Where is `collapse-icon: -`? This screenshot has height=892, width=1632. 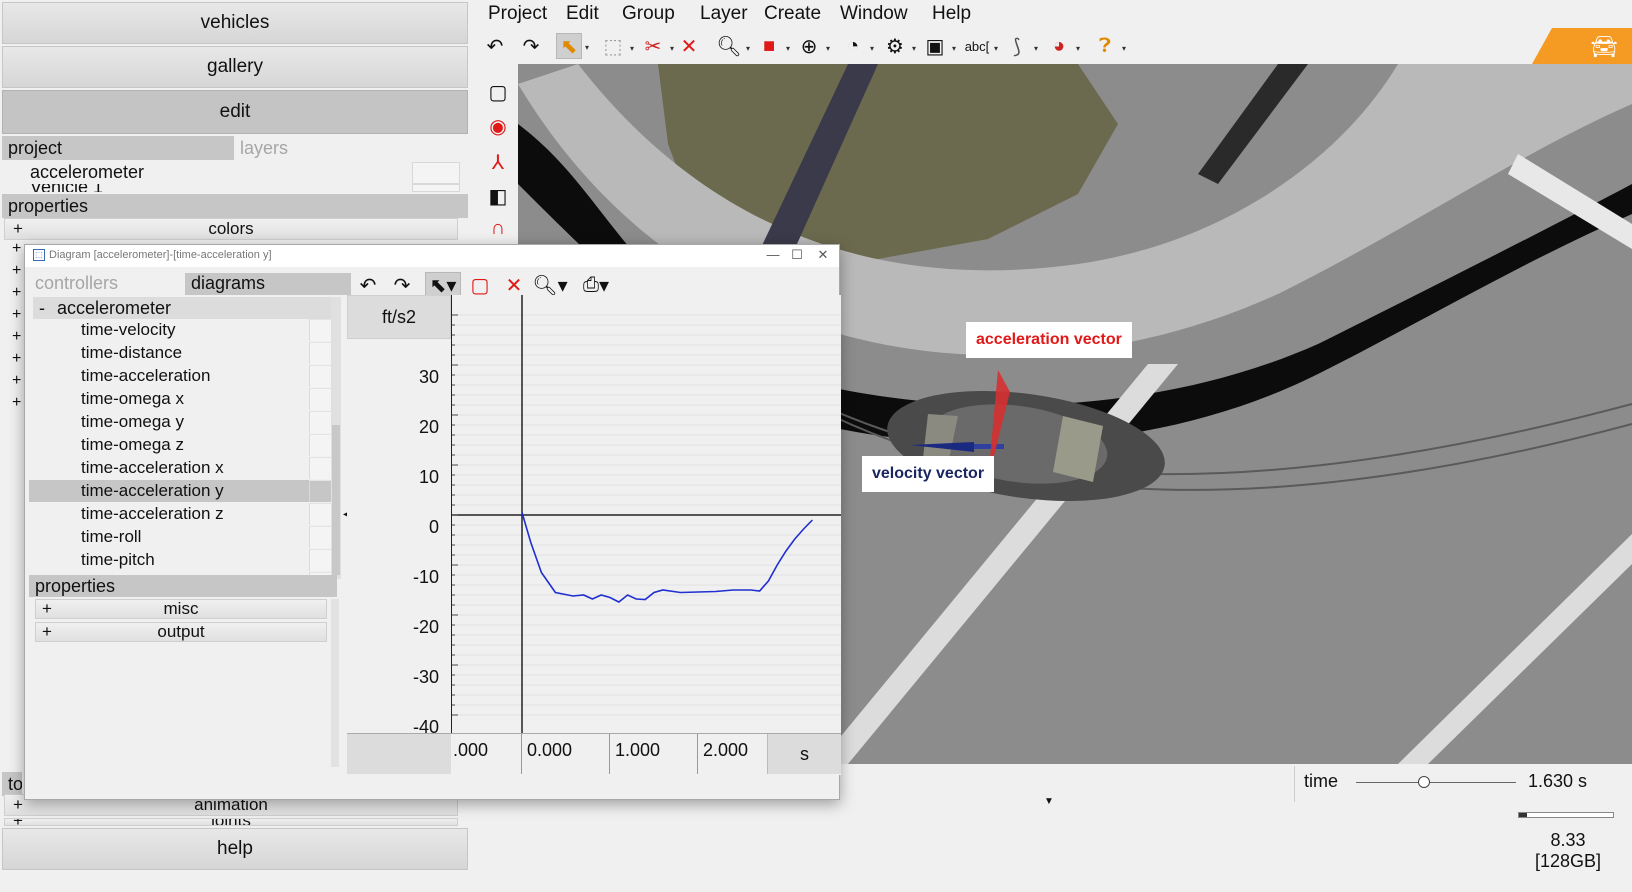 collapse-icon: - is located at coordinates (42, 308).